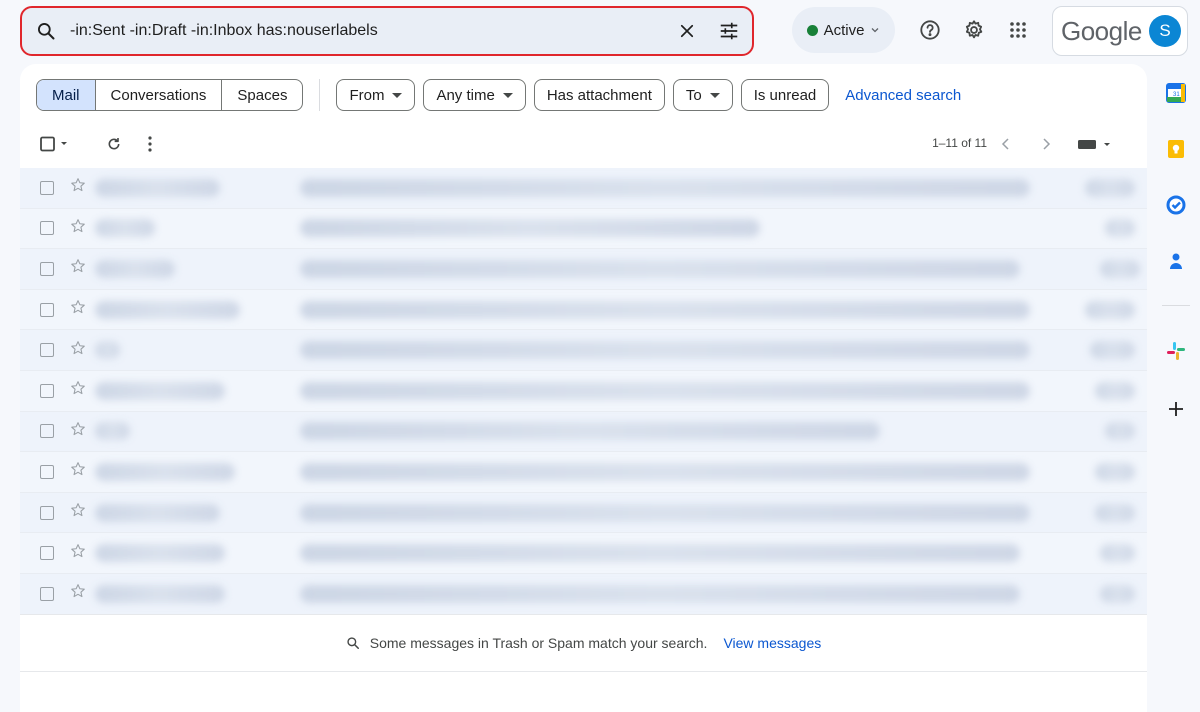  What do you see at coordinates (1018, 30) in the screenshot?
I see `apps-grid-icon` at bounding box center [1018, 30].